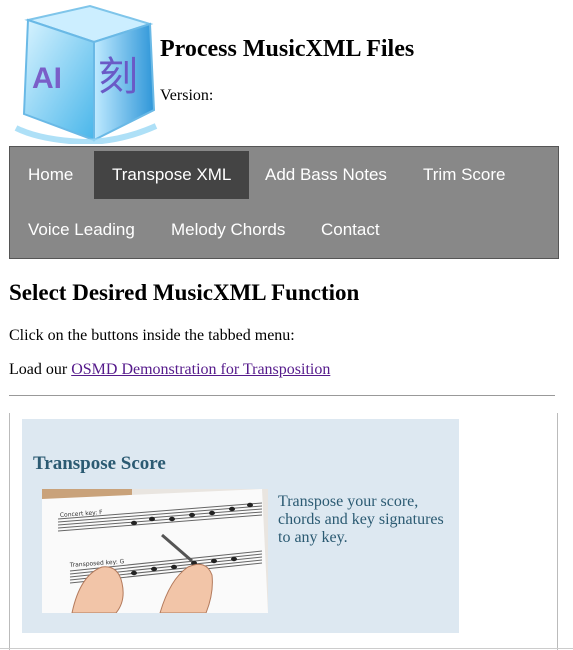 The width and height of the screenshot is (573, 650). What do you see at coordinates (81, 230) in the screenshot?
I see `tab-voice-leading: Voice Leading` at bounding box center [81, 230].